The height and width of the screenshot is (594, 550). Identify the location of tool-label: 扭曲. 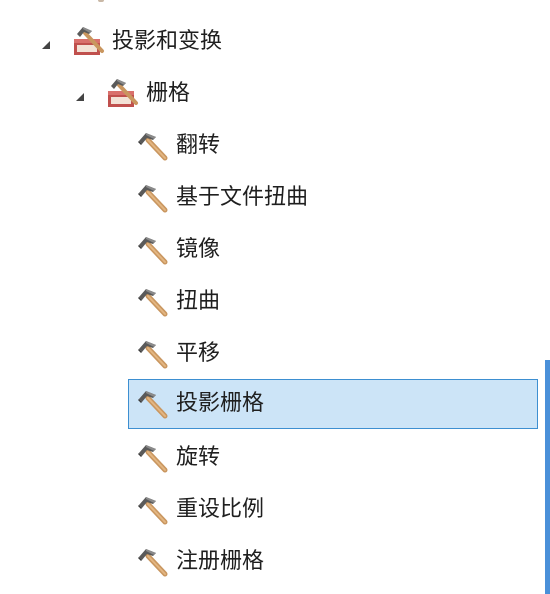
(198, 301).